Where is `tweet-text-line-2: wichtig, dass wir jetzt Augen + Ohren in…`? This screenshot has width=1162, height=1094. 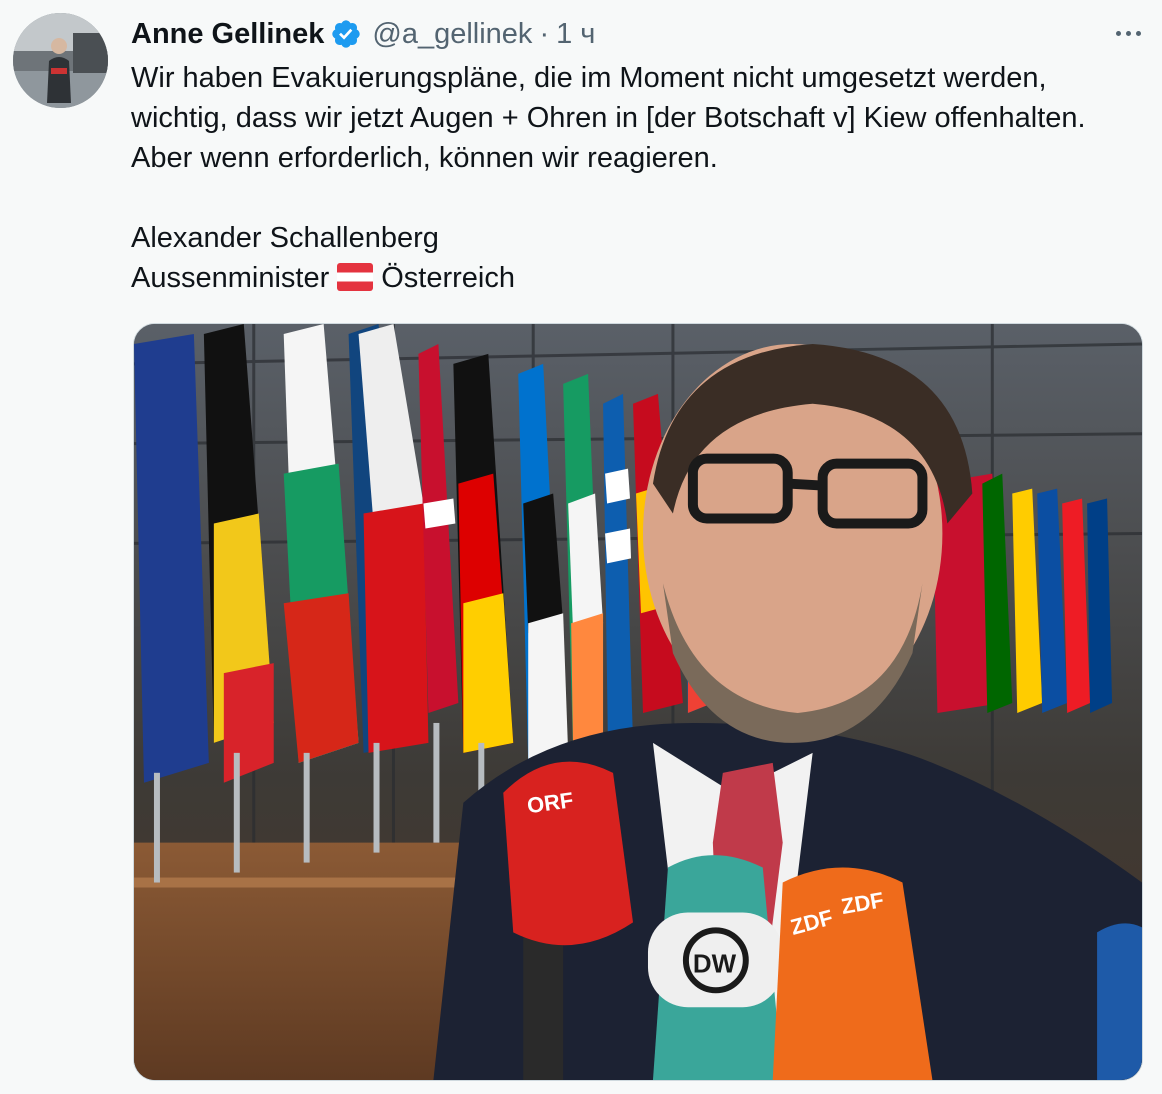 tweet-text-line-2: wichtig, dass wir jetzt Augen + Ohren in… is located at coordinates (608, 118).